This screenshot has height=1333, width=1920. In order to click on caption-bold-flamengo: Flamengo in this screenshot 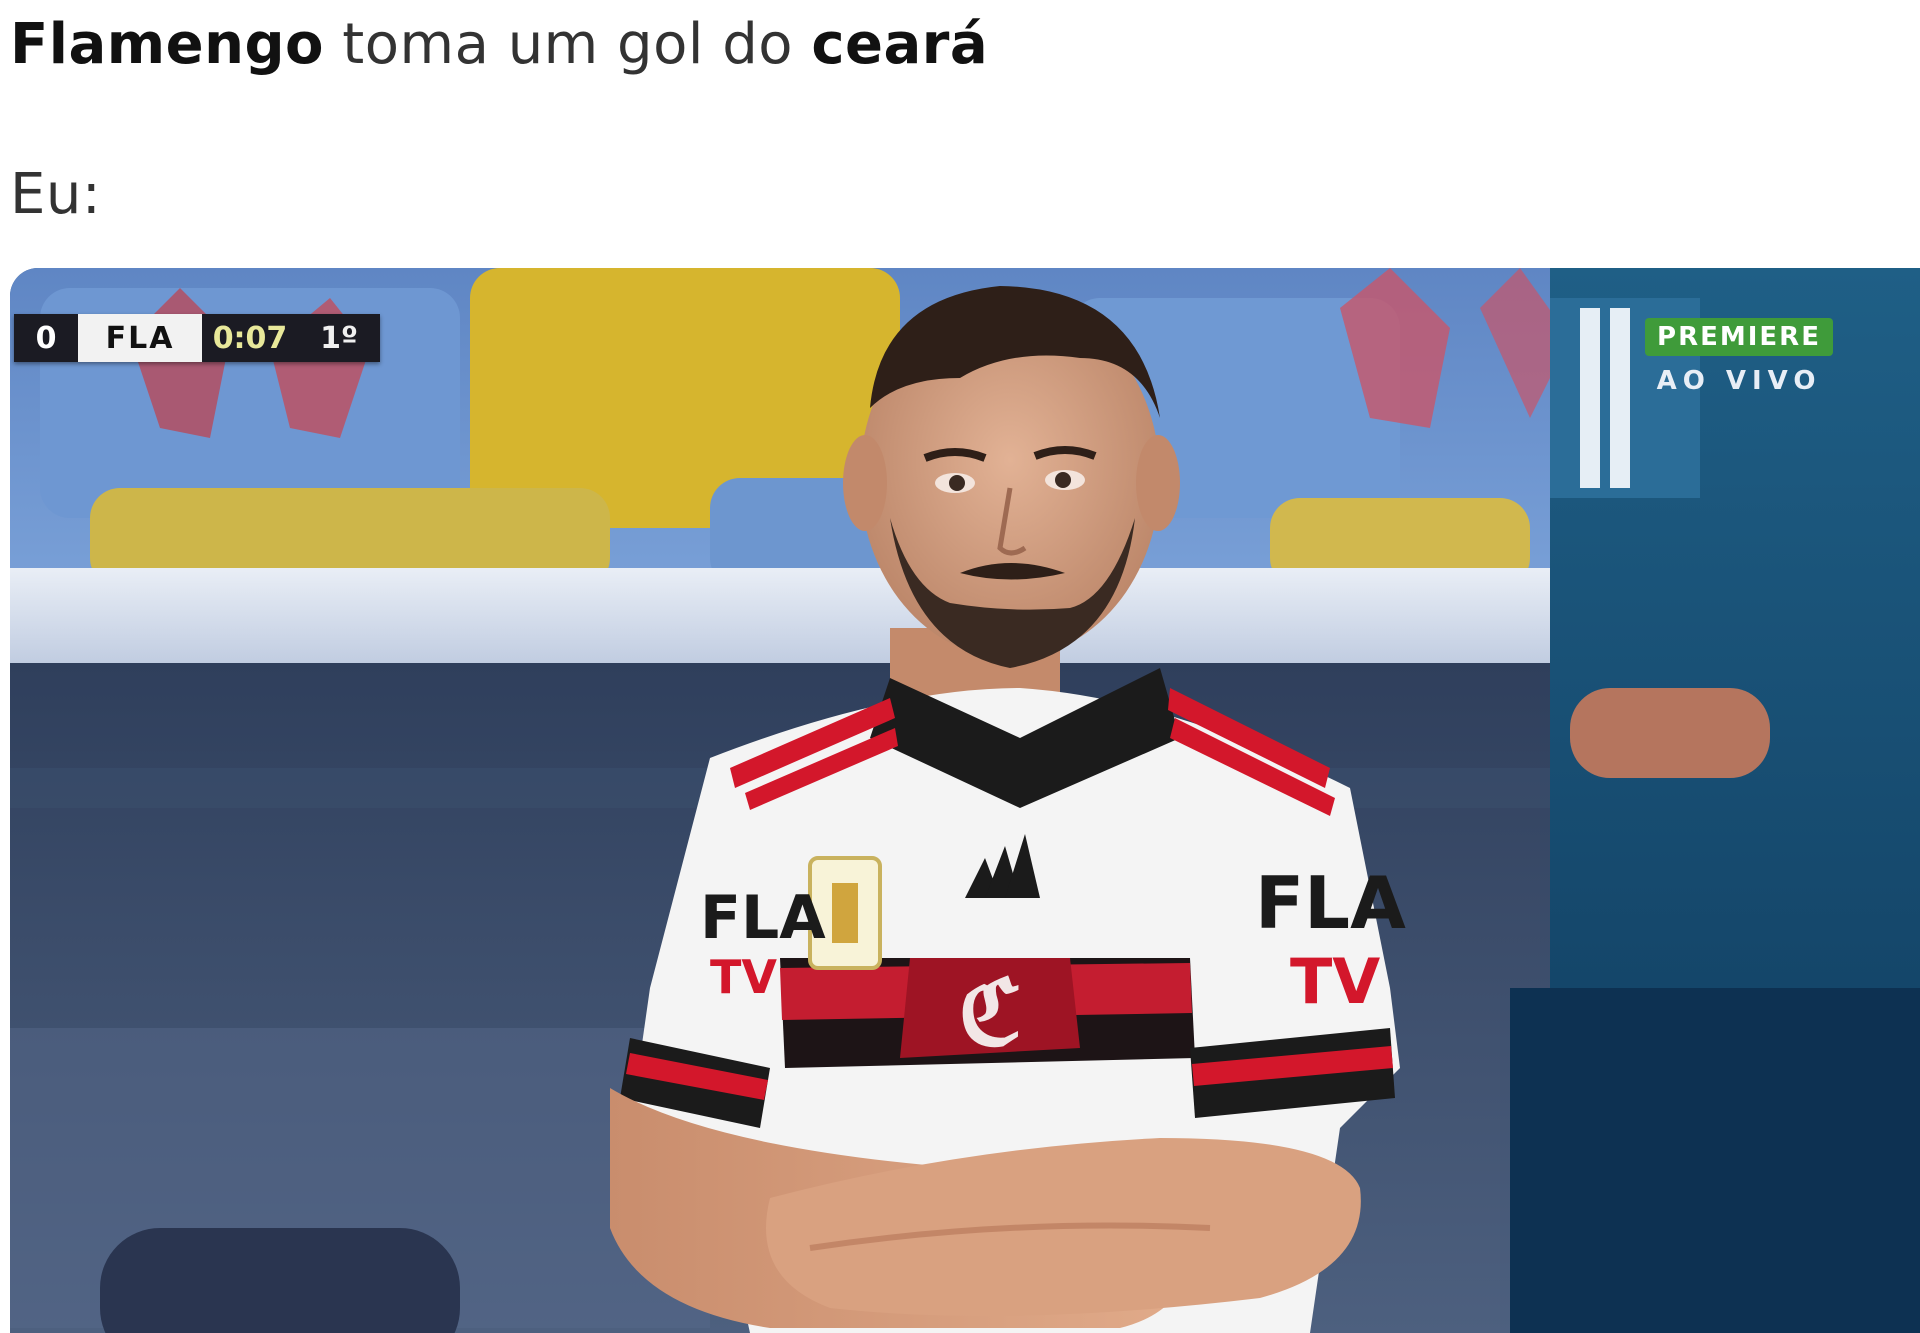, I will do `click(167, 44)`.